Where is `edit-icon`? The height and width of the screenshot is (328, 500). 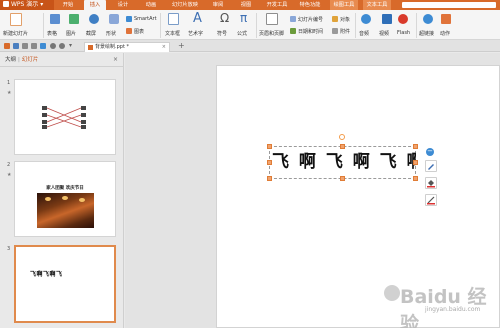 edit-icon is located at coordinates (431, 167).